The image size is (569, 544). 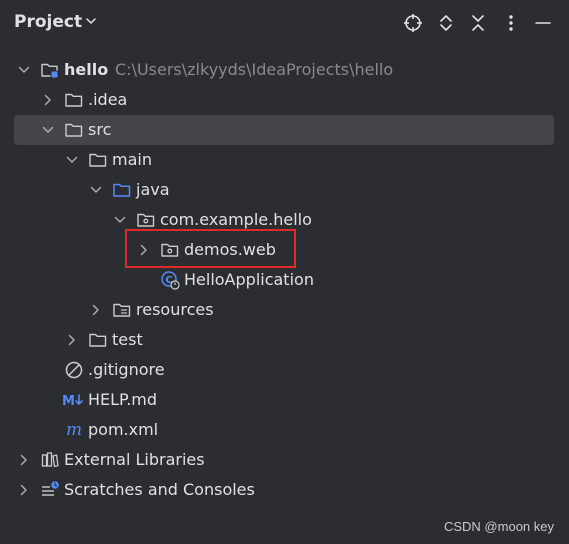 What do you see at coordinates (127, 339) in the screenshot?
I see `tree-item-label: test` at bounding box center [127, 339].